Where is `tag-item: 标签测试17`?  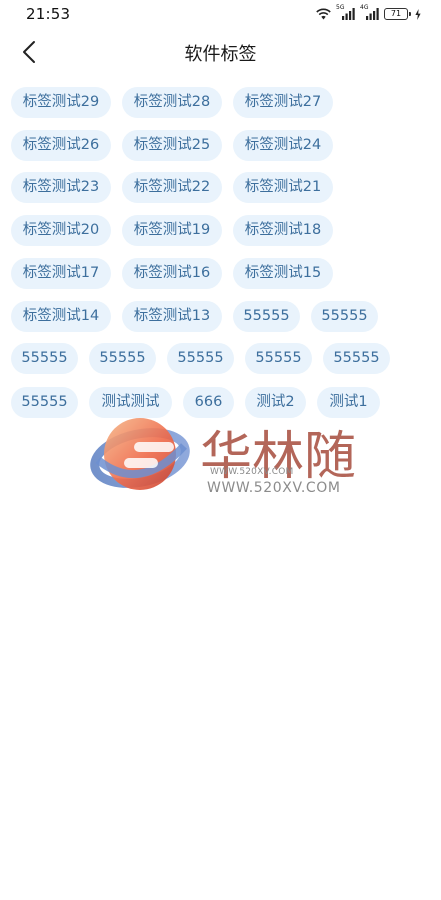 tag-item: 标签测试17 is located at coordinates (61, 273).